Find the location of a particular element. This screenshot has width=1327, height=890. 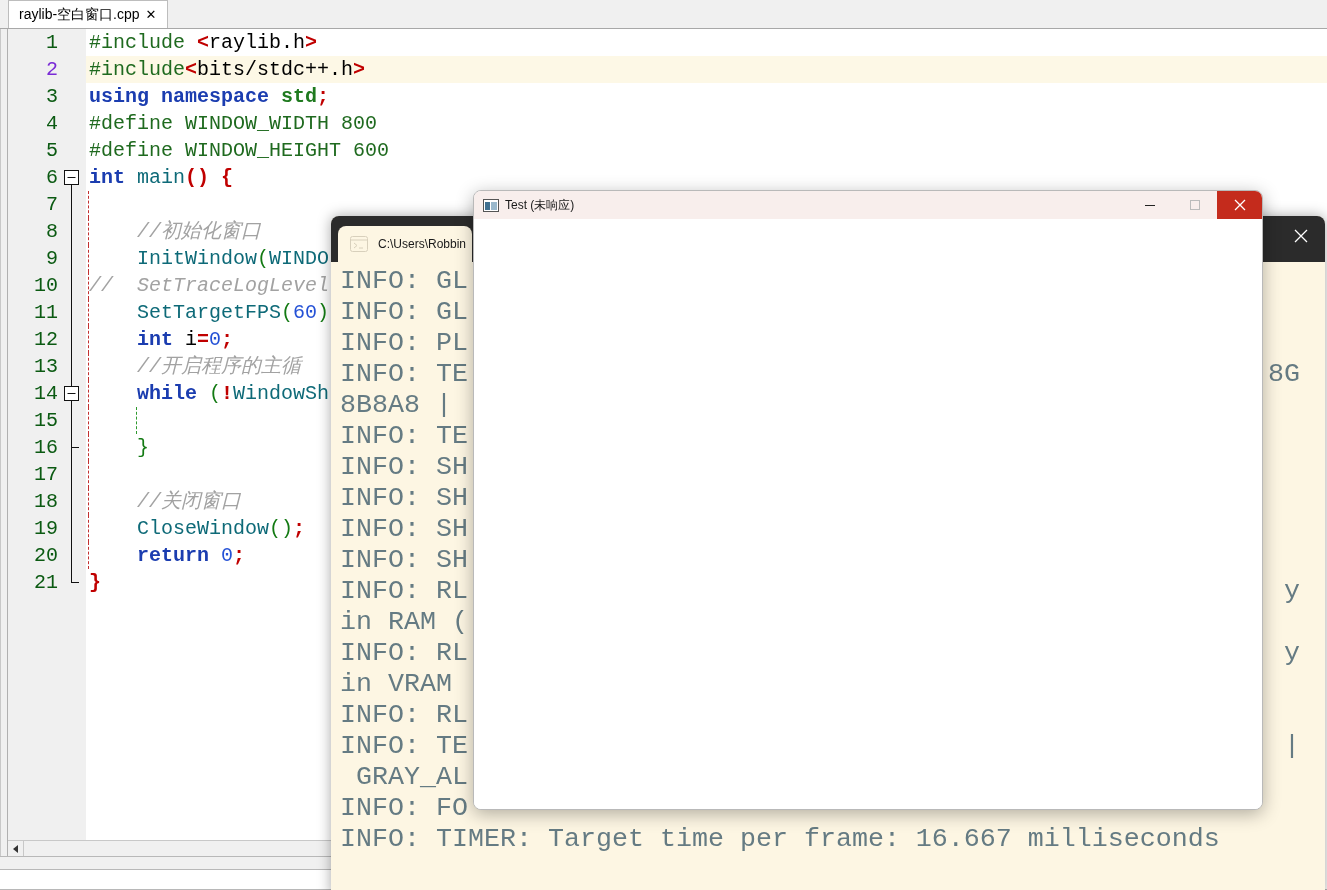

horizontal-scrollbar is located at coordinates (169, 848).